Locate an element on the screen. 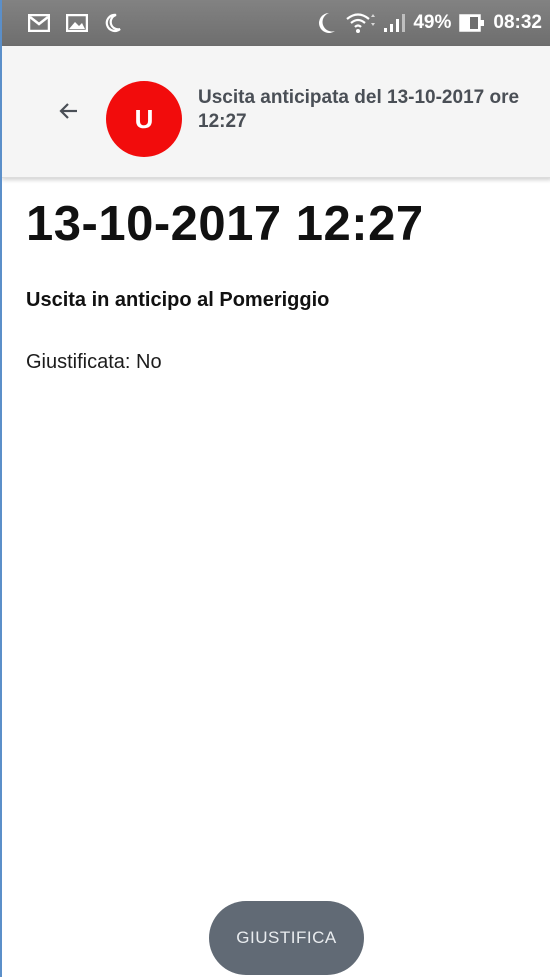  gmail-icon is located at coordinates (39, 23).